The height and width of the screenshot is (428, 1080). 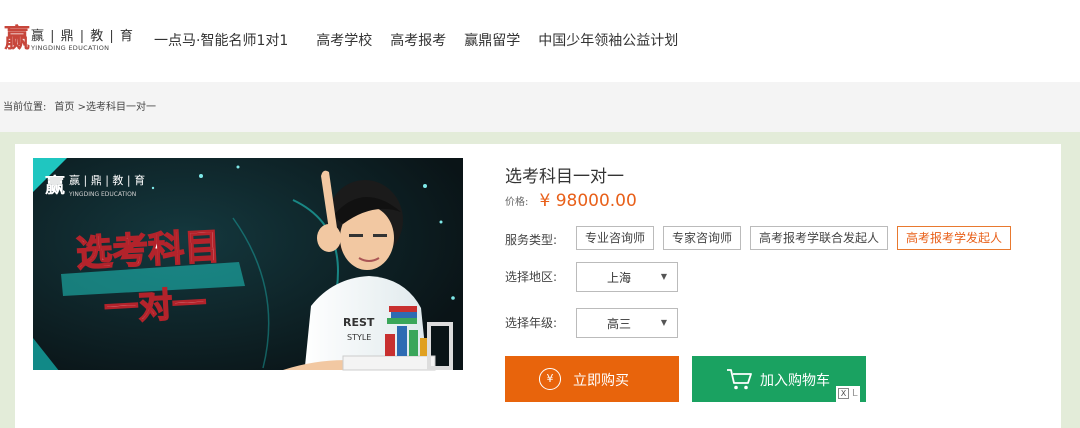 I want to click on nav-item-yidianma: 一点马·智能名师1对1, so click(x=221, y=41).